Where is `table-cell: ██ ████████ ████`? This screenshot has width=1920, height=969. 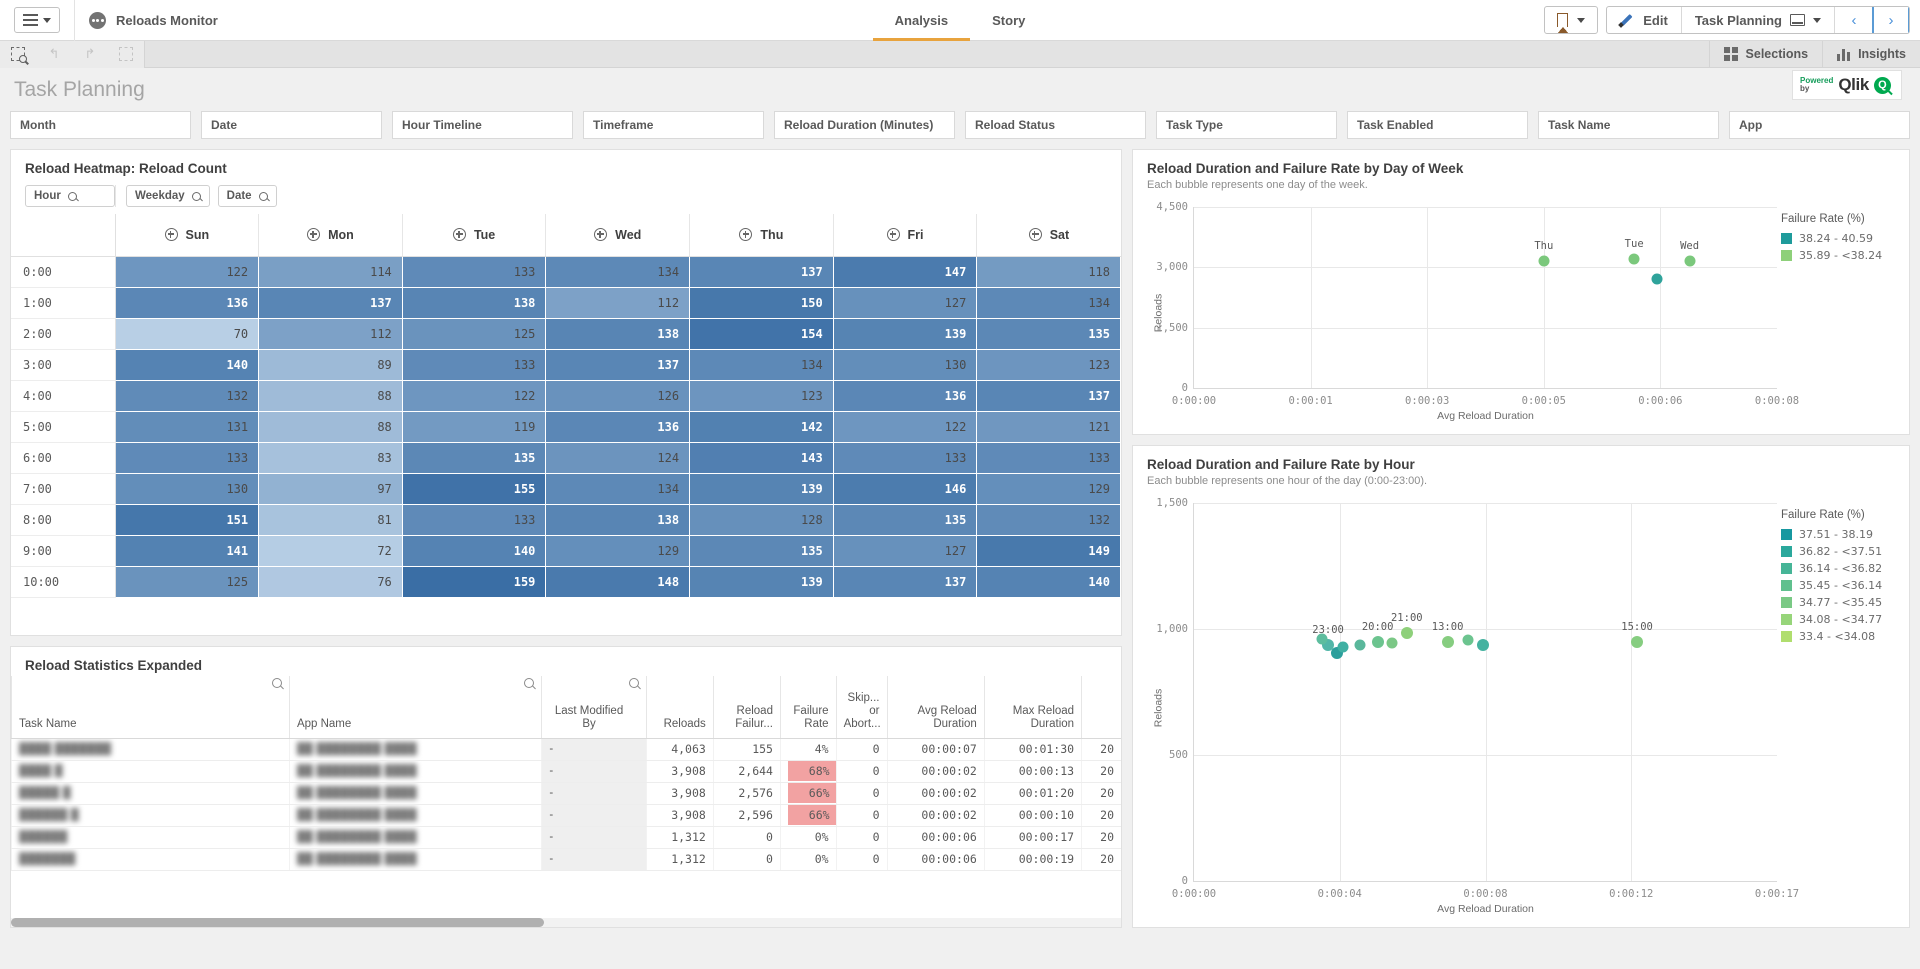 table-cell: ██ ████████ ████ is located at coordinates (415, 749).